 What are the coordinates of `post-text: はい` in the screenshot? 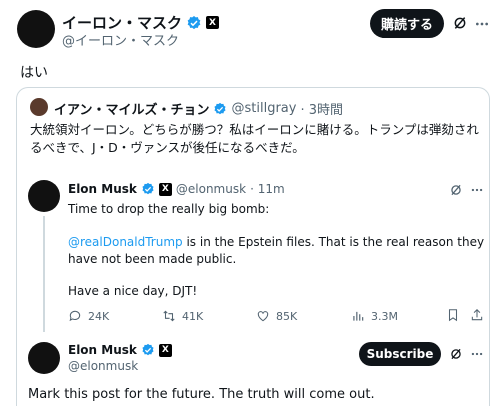 It's located at (34, 73).